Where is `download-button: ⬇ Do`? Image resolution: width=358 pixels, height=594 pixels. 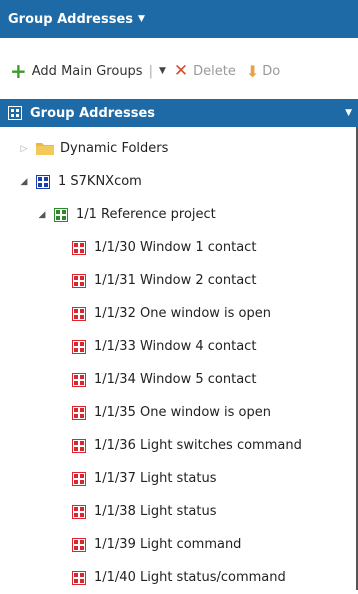 download-button: ⬇ Do is located at coordinates (258, 71).